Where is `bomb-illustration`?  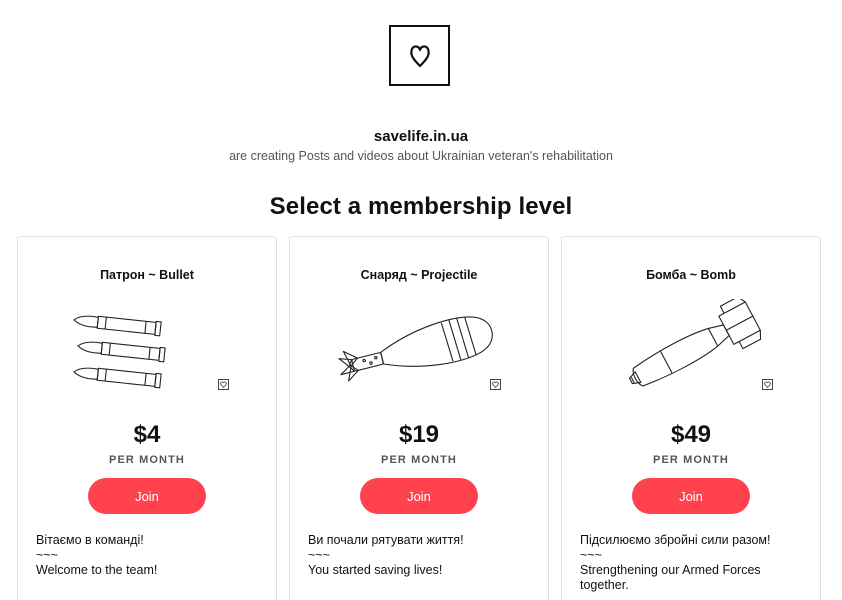
bomb-illustration is located at coordinates (695, 343).